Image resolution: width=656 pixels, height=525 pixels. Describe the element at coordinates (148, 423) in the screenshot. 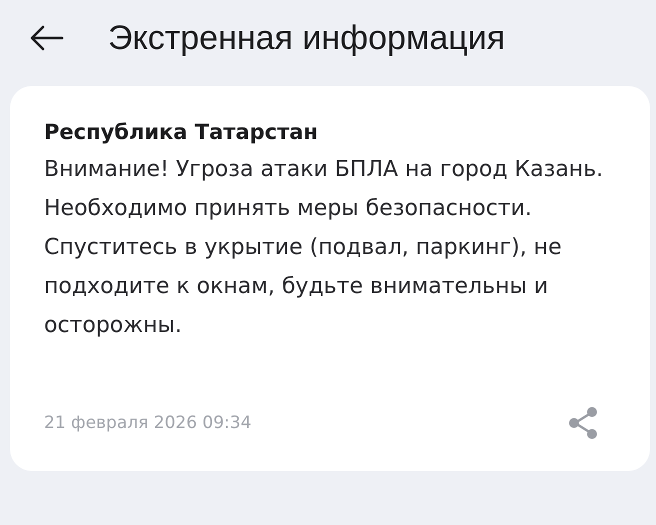

I see `alert-date: 21 февраля 2026 09:34` at that location.